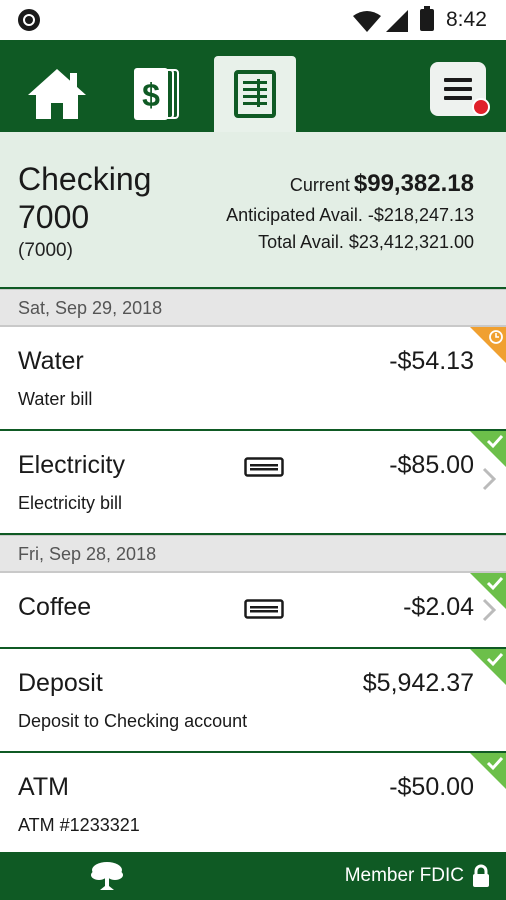  I want to click on transaction-amount: -$85.00, so click(431, 465).